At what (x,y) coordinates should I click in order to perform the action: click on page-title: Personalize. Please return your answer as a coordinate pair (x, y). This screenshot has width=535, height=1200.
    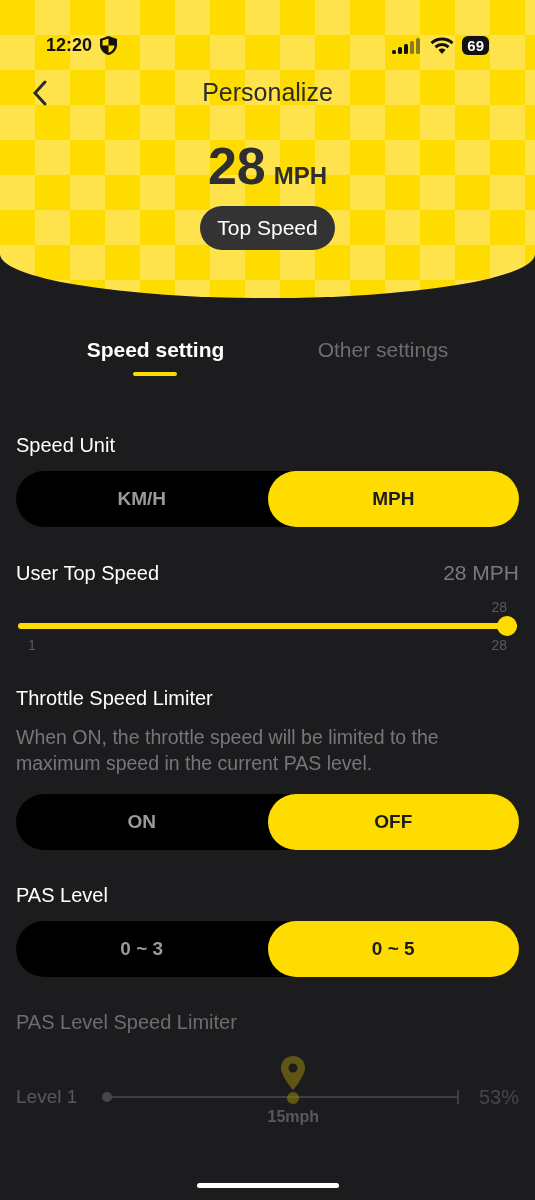
    Looking at the image, I should click on (267, 92).